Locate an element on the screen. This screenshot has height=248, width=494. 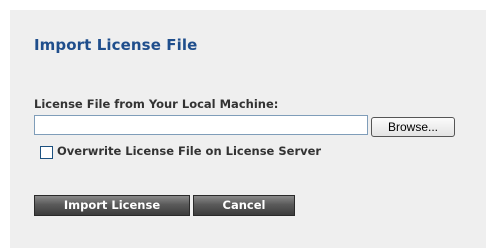
overwrite-checkbox is located at coordinates (46, 152).